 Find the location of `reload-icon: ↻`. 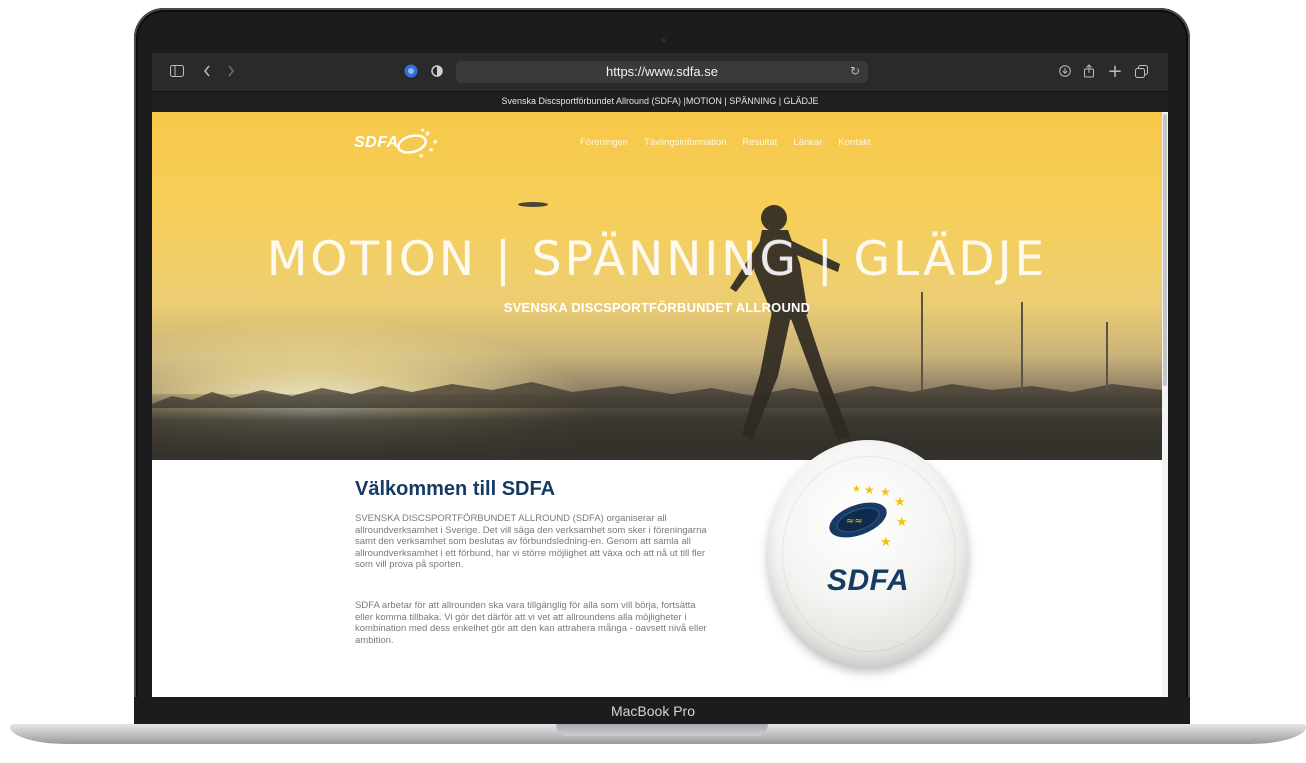

reload-icon: ↻ is located at coordinates (855, 71).